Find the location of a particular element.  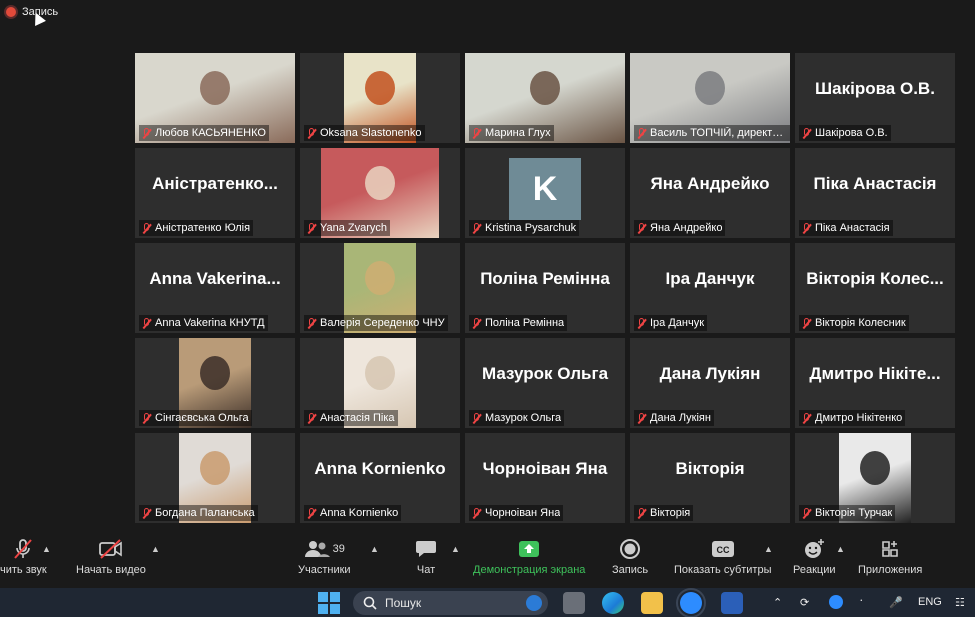

participant-display-name: Яна Андрейко is located at coordinates (710, 183).